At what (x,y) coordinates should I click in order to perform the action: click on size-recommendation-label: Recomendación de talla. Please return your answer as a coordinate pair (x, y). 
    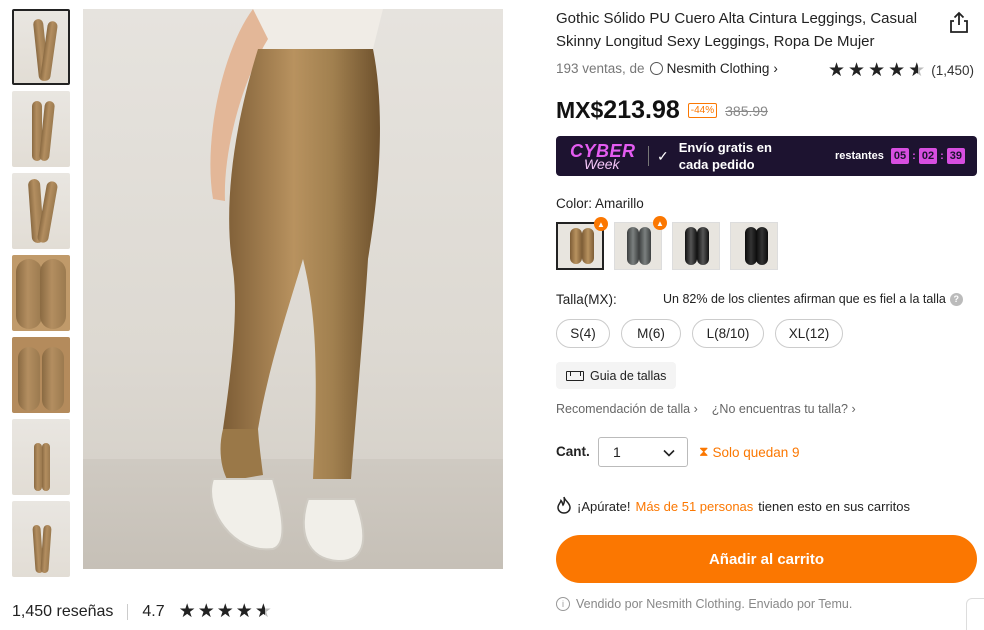
    Looking at the image, I should click on (623, 409).